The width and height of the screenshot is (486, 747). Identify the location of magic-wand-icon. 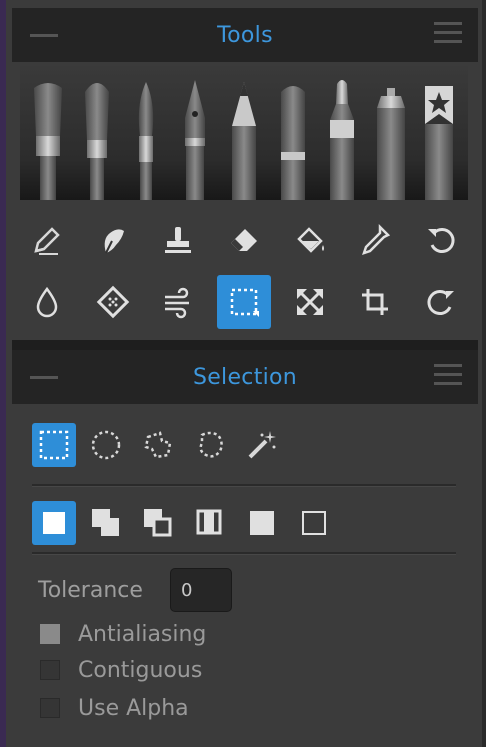
(262, 445).